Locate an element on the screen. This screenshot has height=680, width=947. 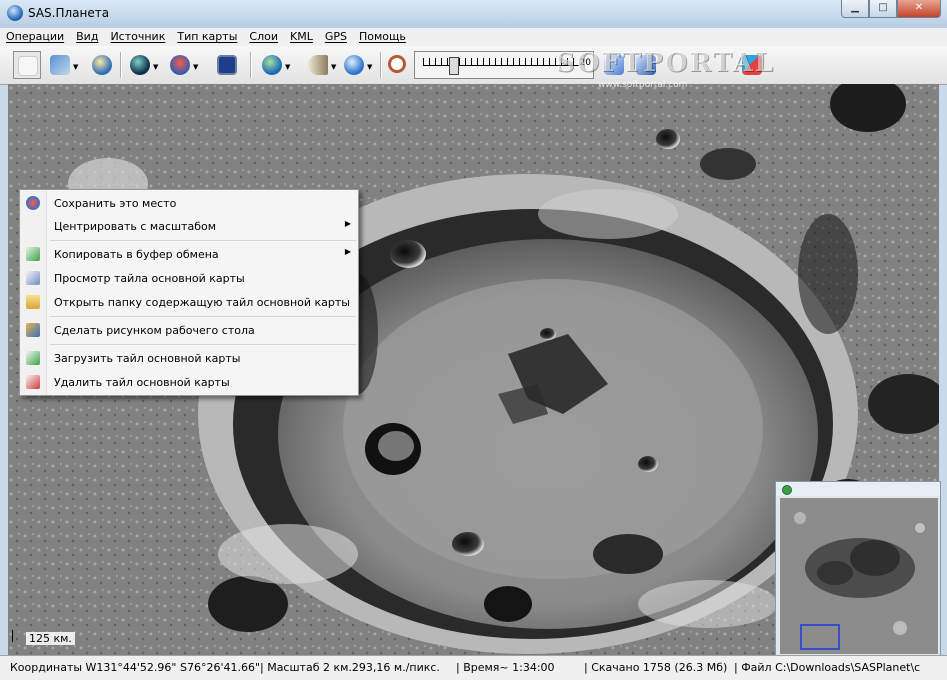
menu-gps: GPS is located at coordinates (336, 37).